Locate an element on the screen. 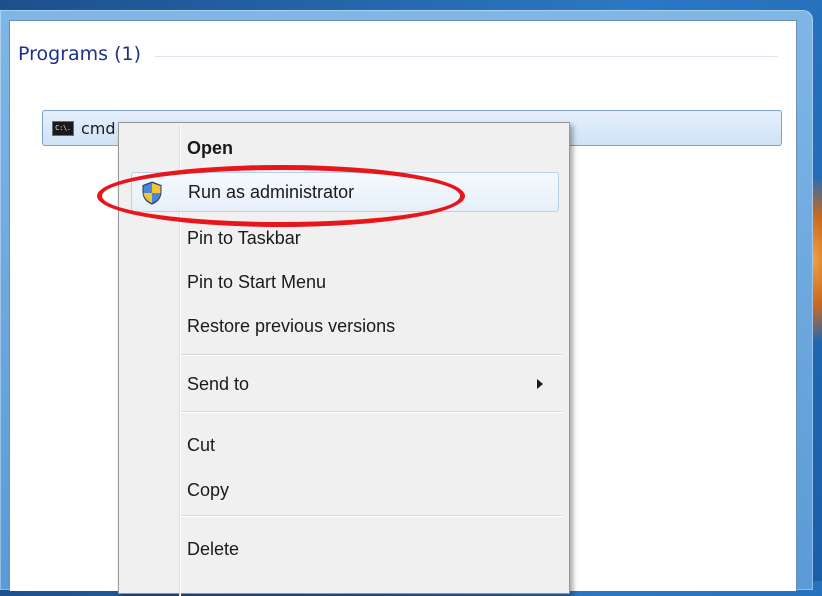 The width and height of the screenshot is (822, 596). menu-item-run-as-administrator: Run as administrator is located at coordinates (345, 192).